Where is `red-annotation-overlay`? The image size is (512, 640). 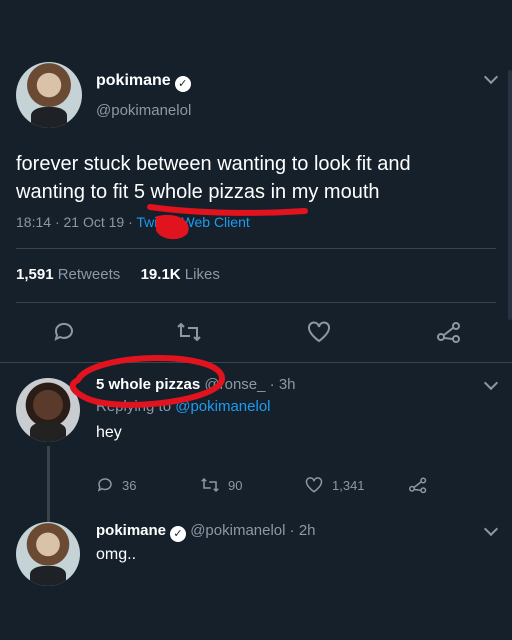 red-annotation-overlay is located at coordinates (188, 306).